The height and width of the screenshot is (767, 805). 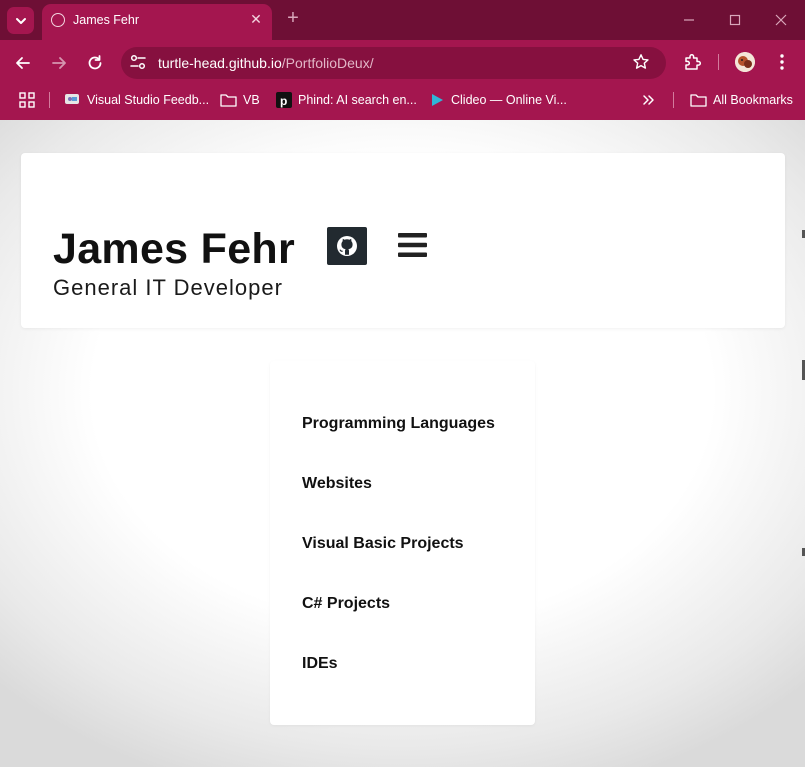 I want to click on url-text: turtle-head.github.io/PortfolioDeux/, so click(x=266, y=63).